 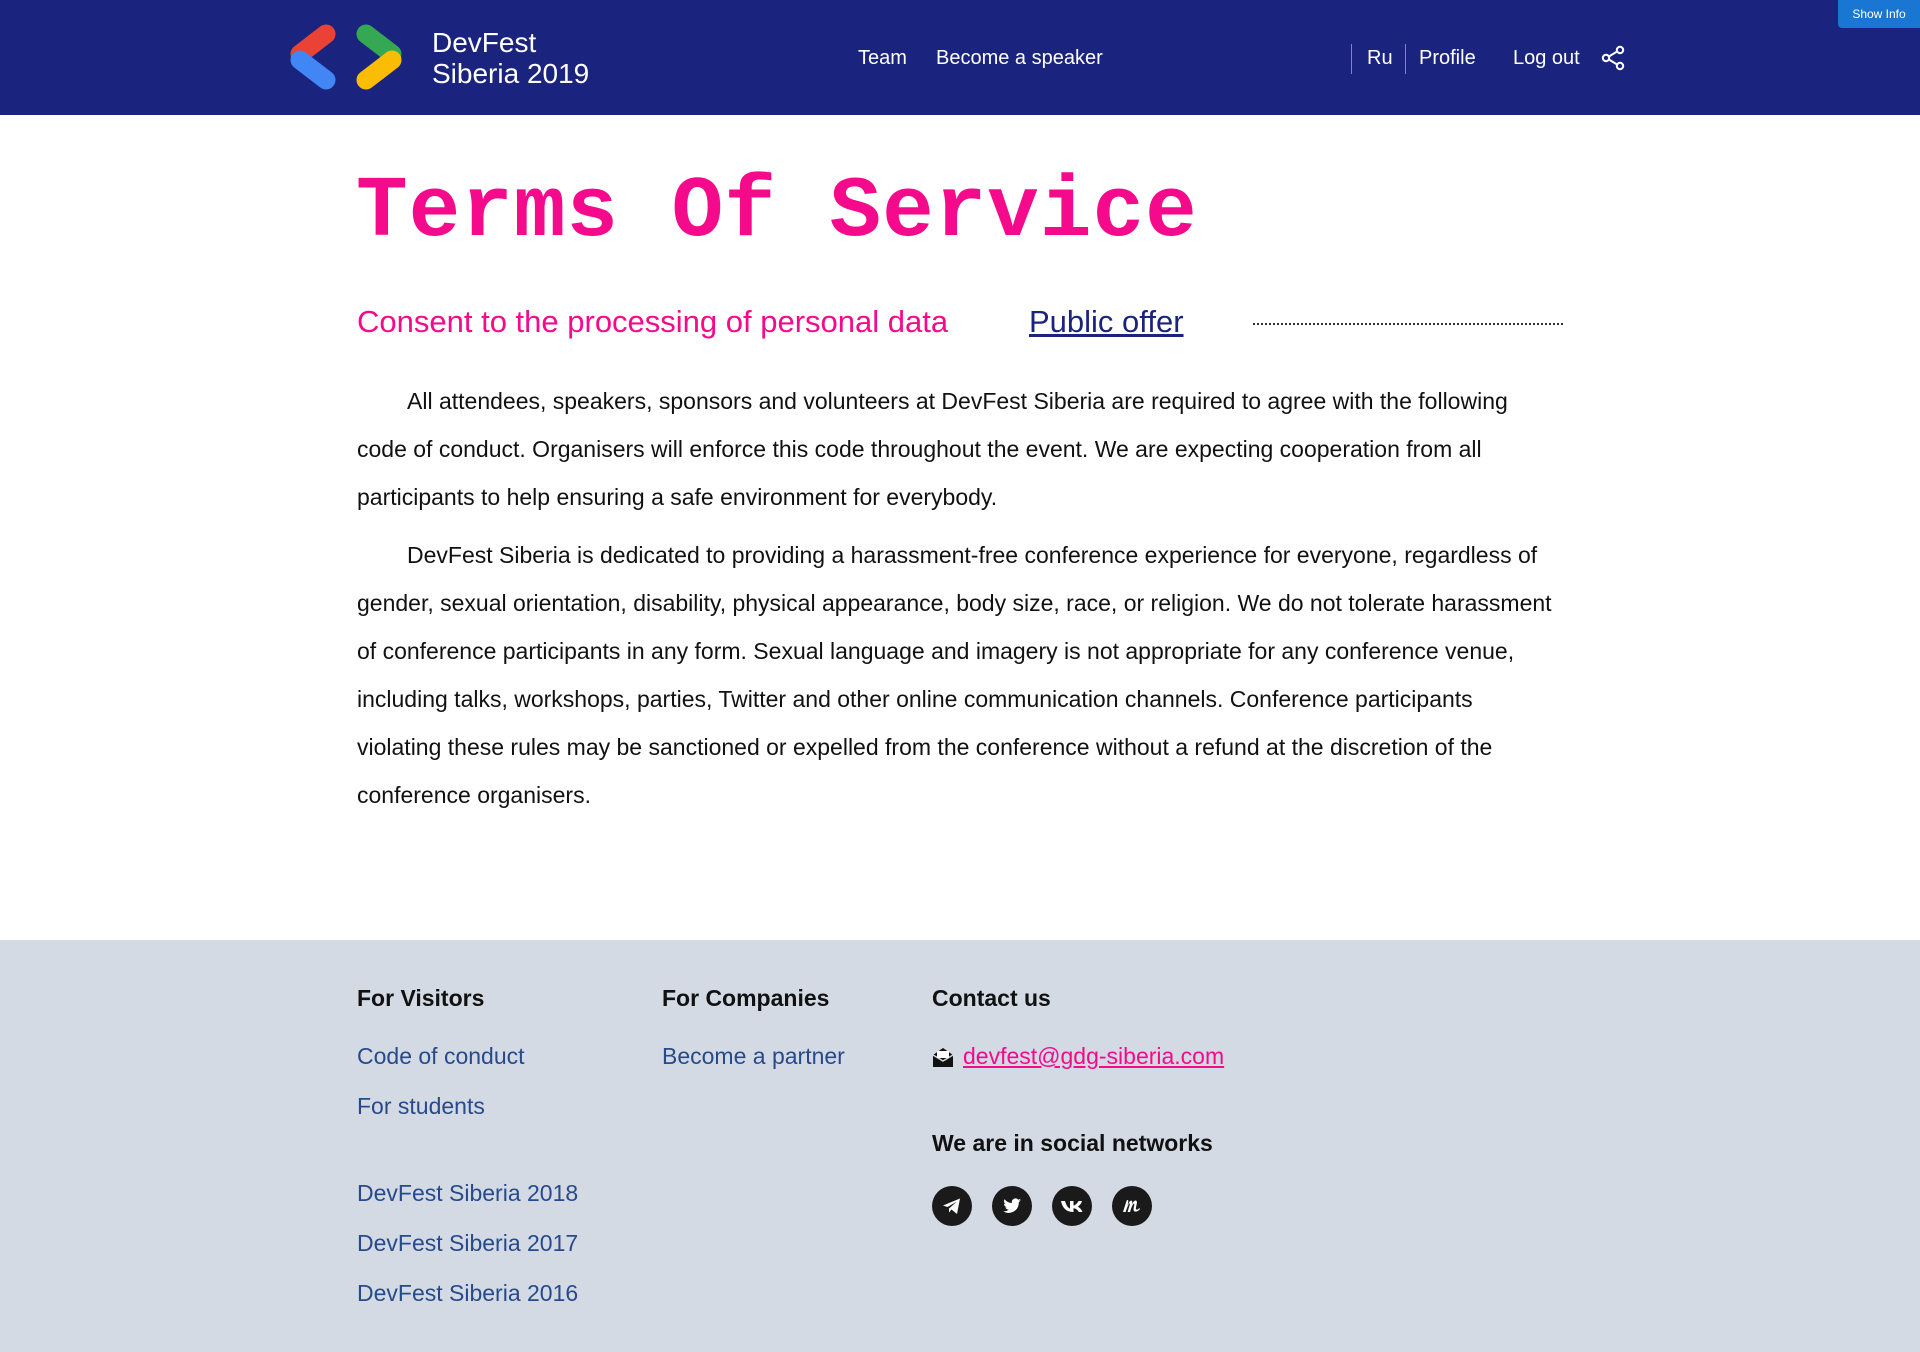 What do you see at coordinates (1879, 14) in the screenshot?
I see `show-info-button: Show Info` at bounding box center [1879, 14].